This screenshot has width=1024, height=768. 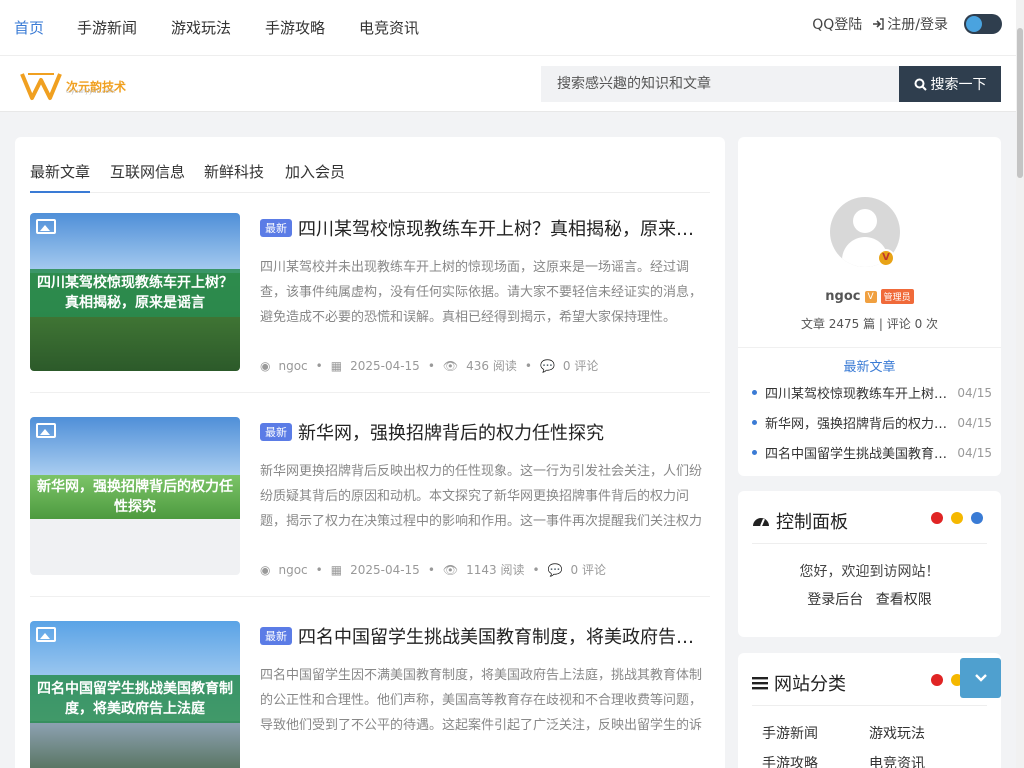 What do you see at coordinates (865, 221) in the screenshot?
I see `avatar-head` at bounding box center [865, 221].